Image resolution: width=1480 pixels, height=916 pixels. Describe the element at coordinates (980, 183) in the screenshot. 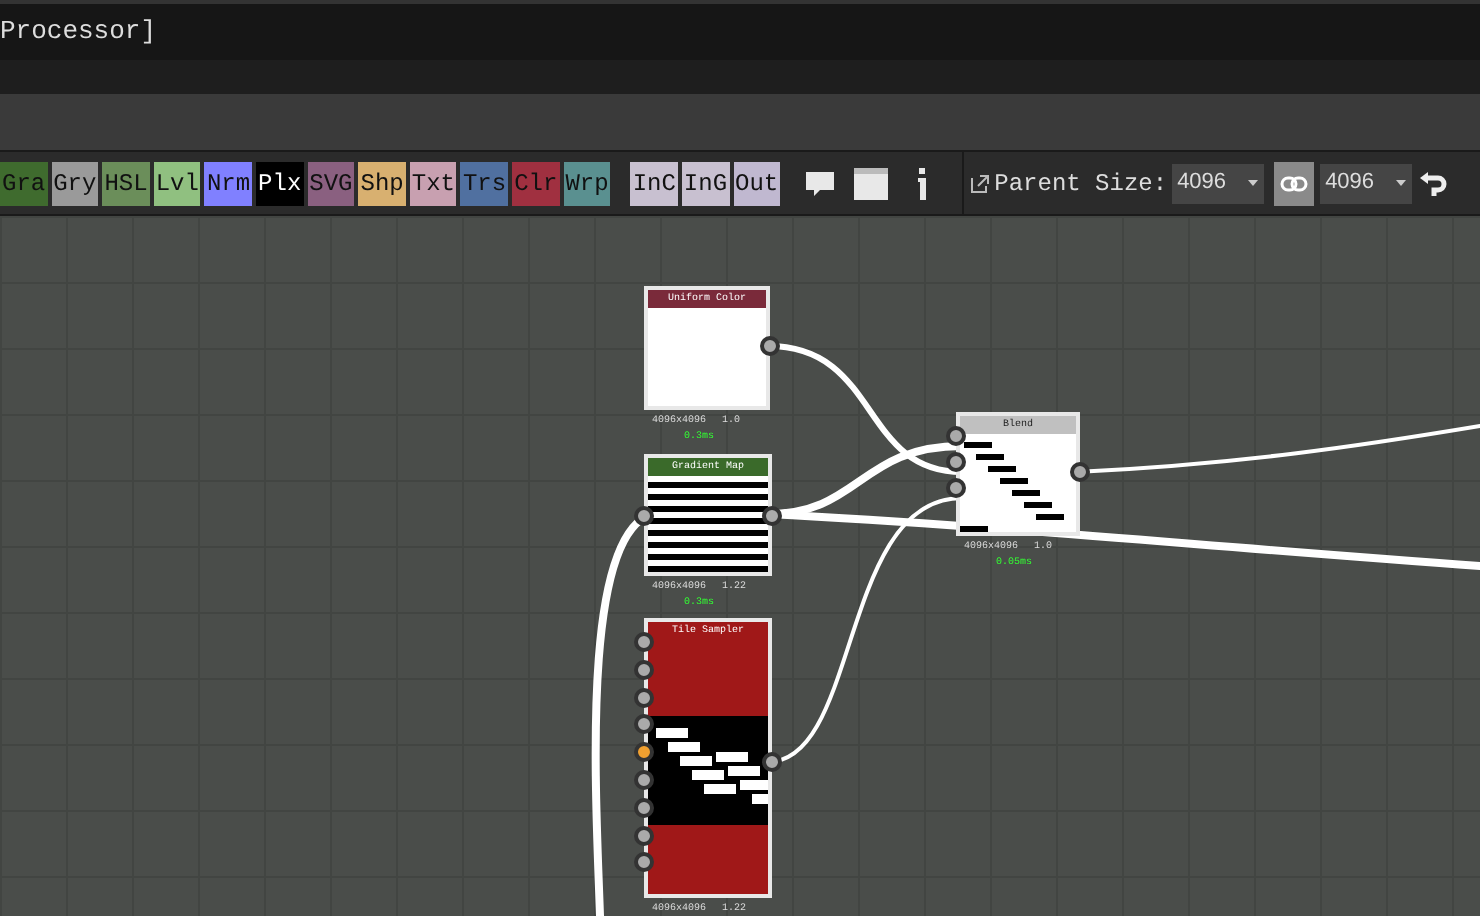

I see `external-link-icon` at that location.